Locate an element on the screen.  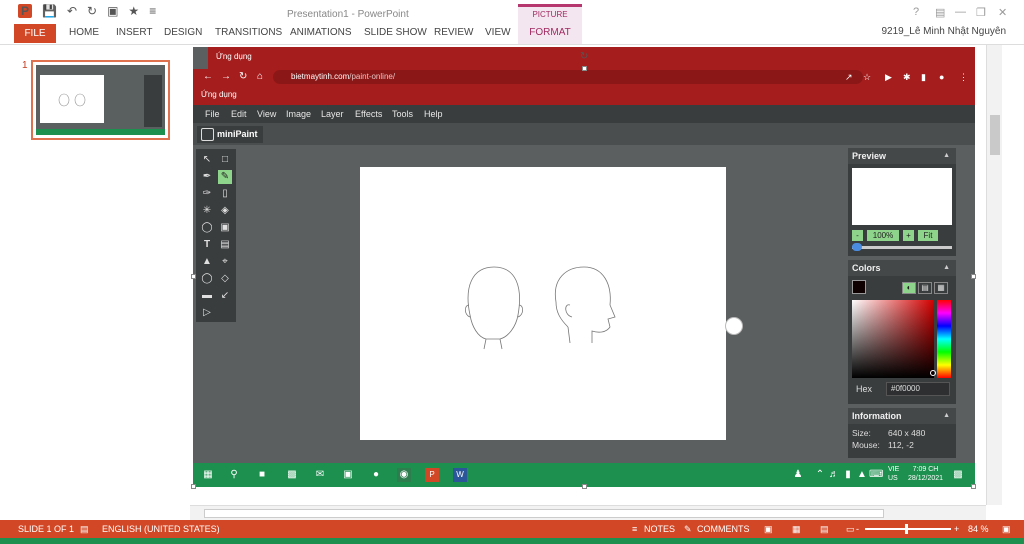
menu-edit: Edit is located at coordinates (239, 114).